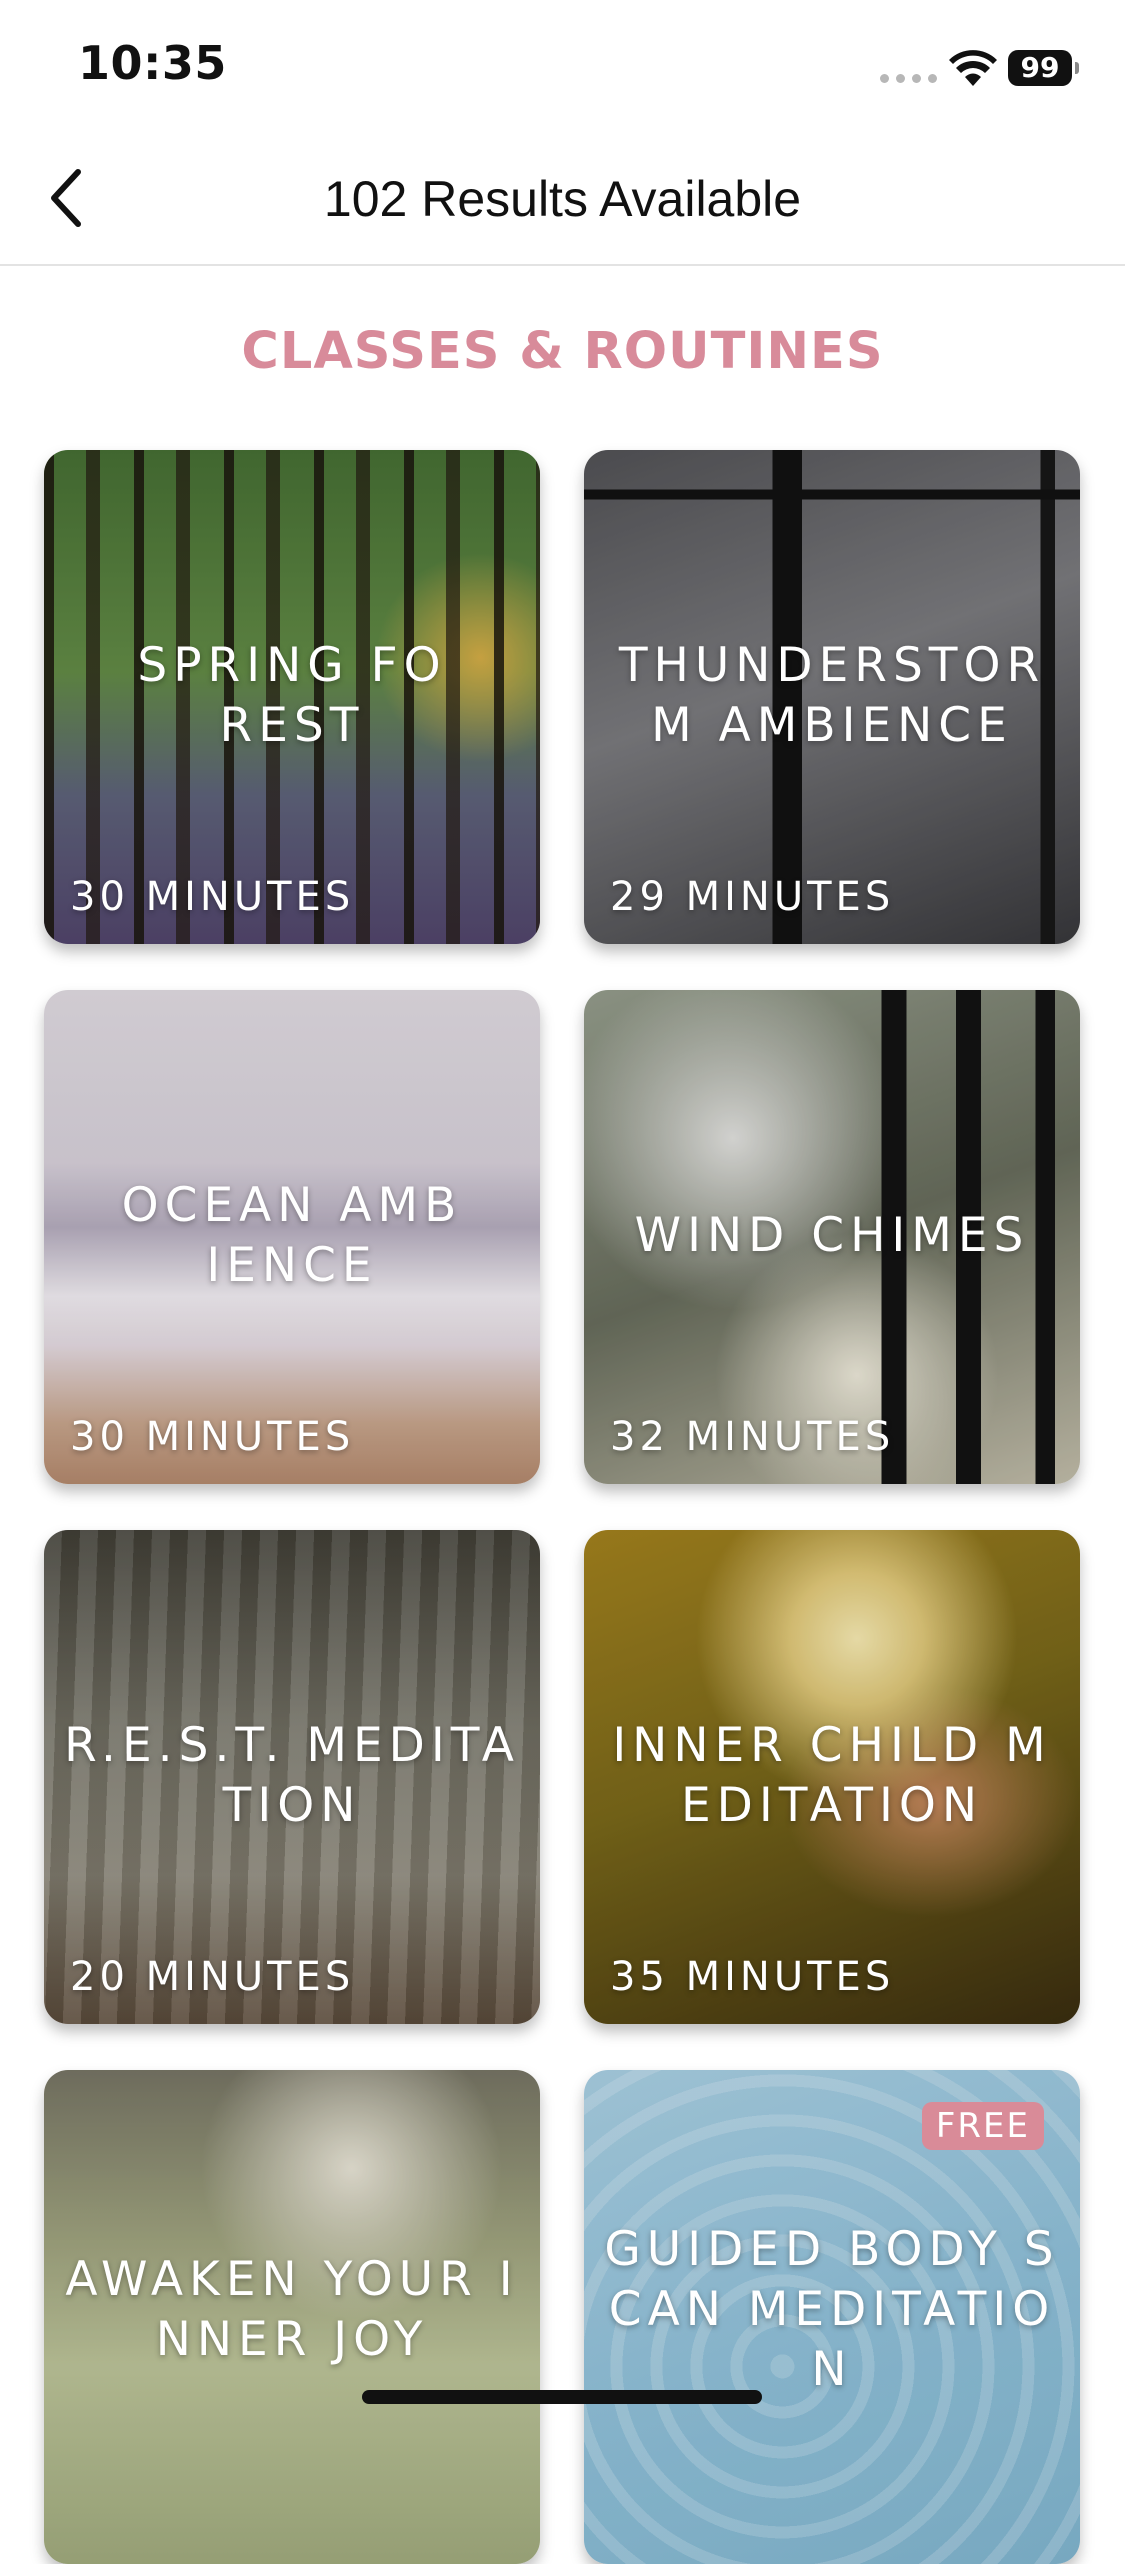 The image size is (1125, 2564). Describe the element at coordinates (982, 2126) in the screenshot. I see `free-badge: FREE` at that location.